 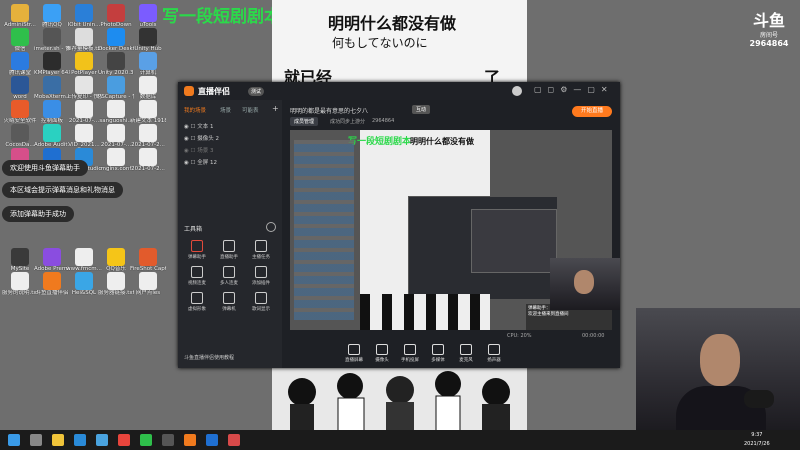 I want to click on control-button: 扬声器, so click(x=494, y=353).